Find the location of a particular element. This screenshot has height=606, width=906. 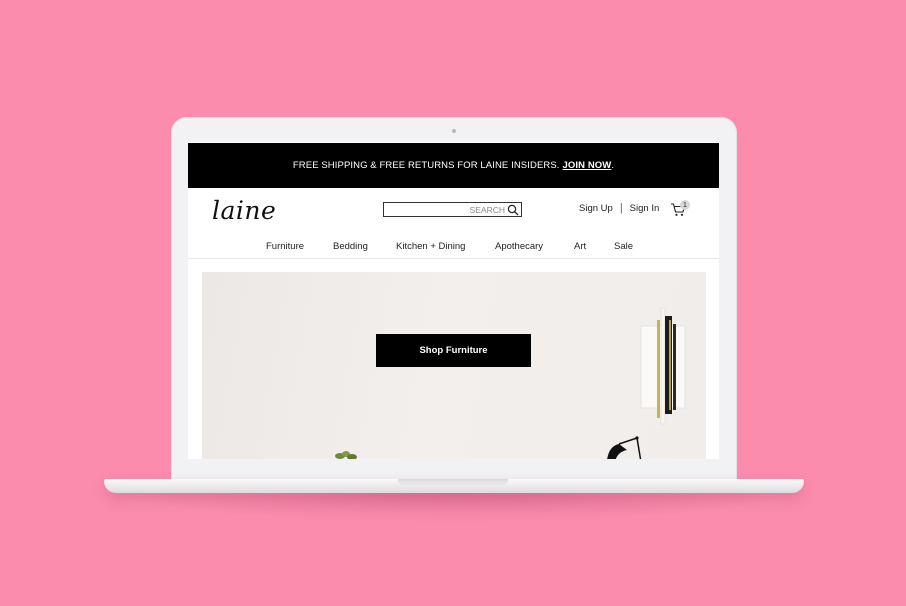

desk-lamp-image is located at coordinates (624, 447).